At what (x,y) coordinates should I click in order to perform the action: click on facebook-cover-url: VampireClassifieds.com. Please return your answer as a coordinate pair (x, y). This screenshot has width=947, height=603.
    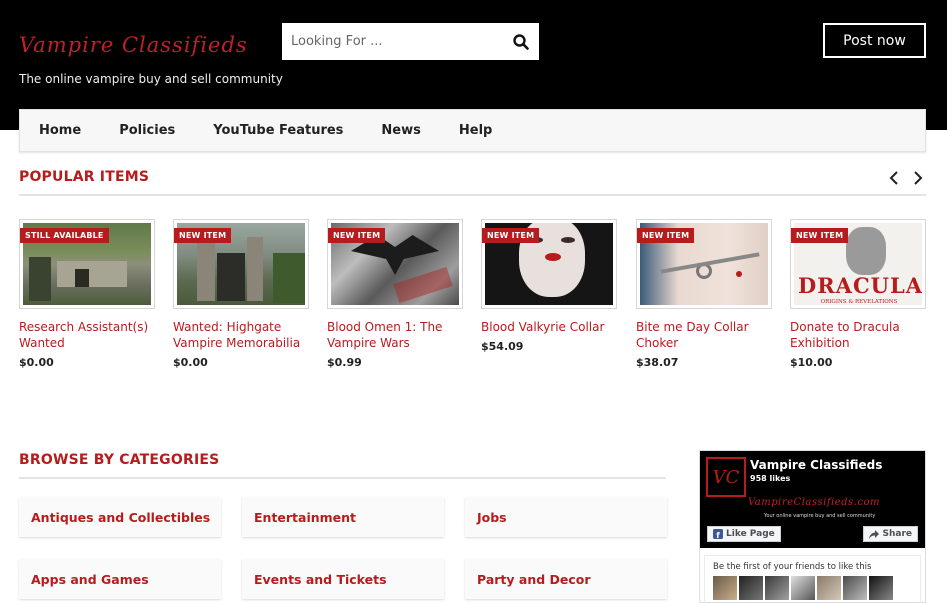
    Looking at the image, I should click on (814, 502).